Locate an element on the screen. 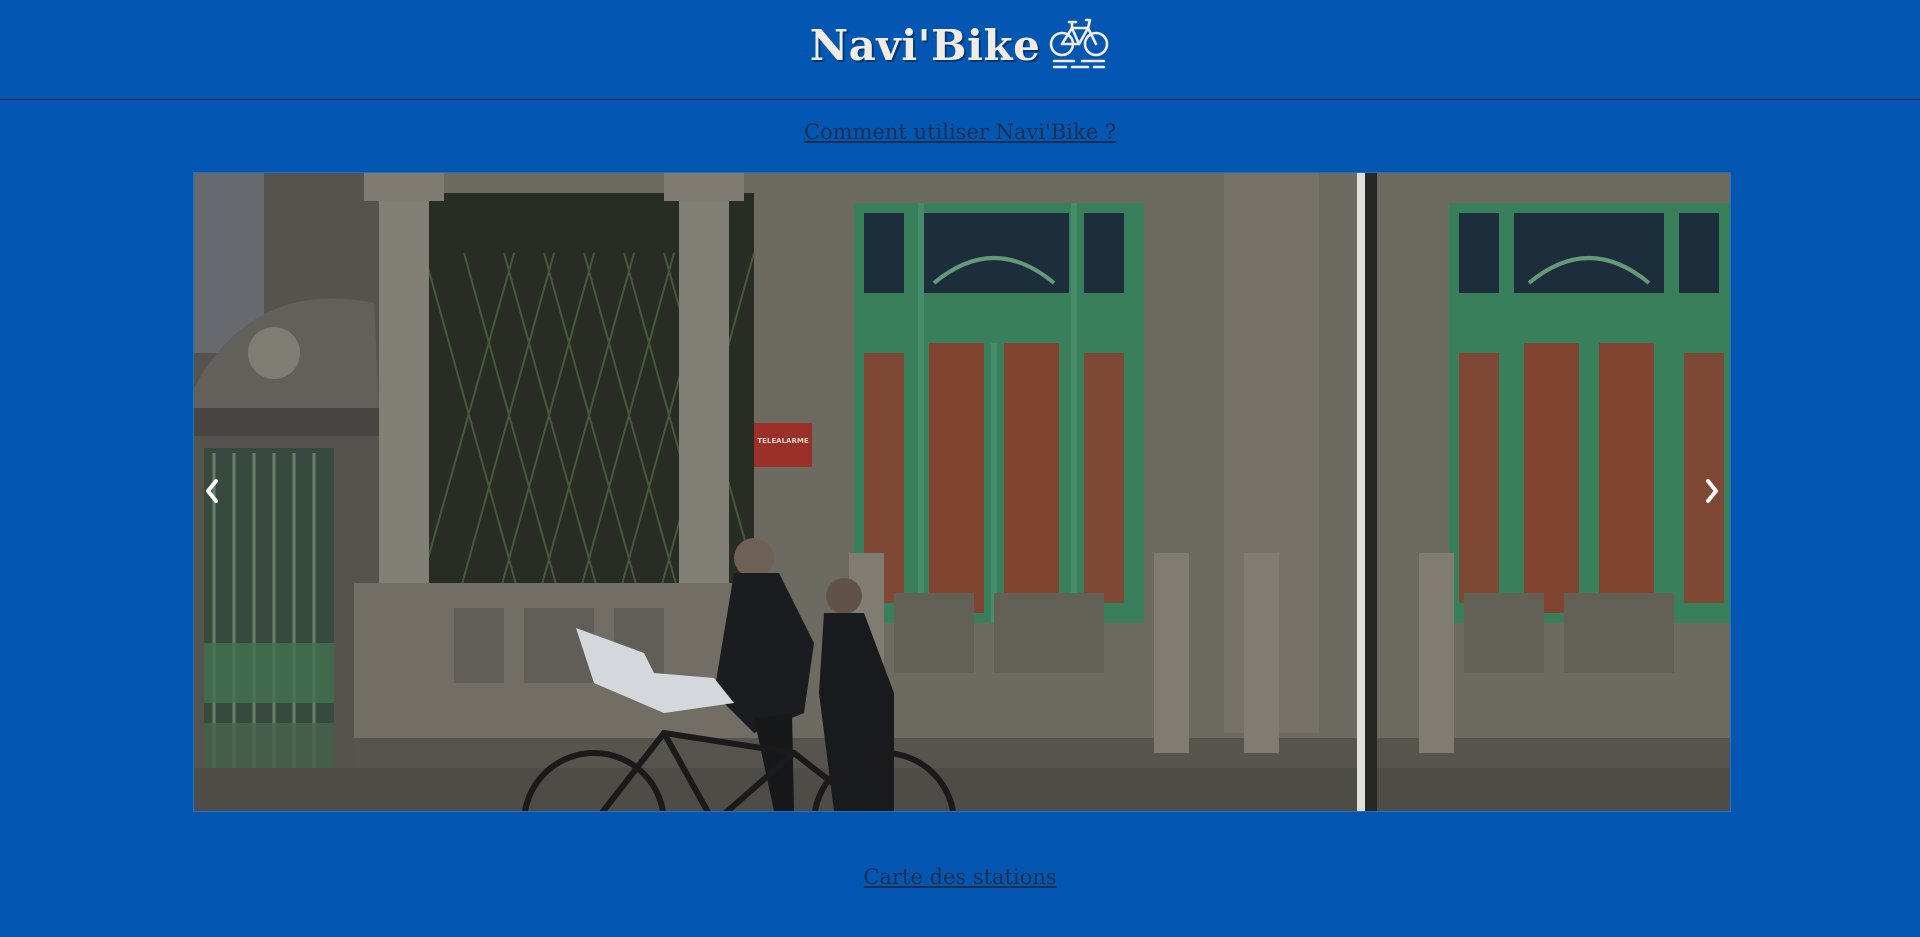 The height and width of the screenshot is (937, 1920). carousel-next-button is located at coordinates (1712, 491).